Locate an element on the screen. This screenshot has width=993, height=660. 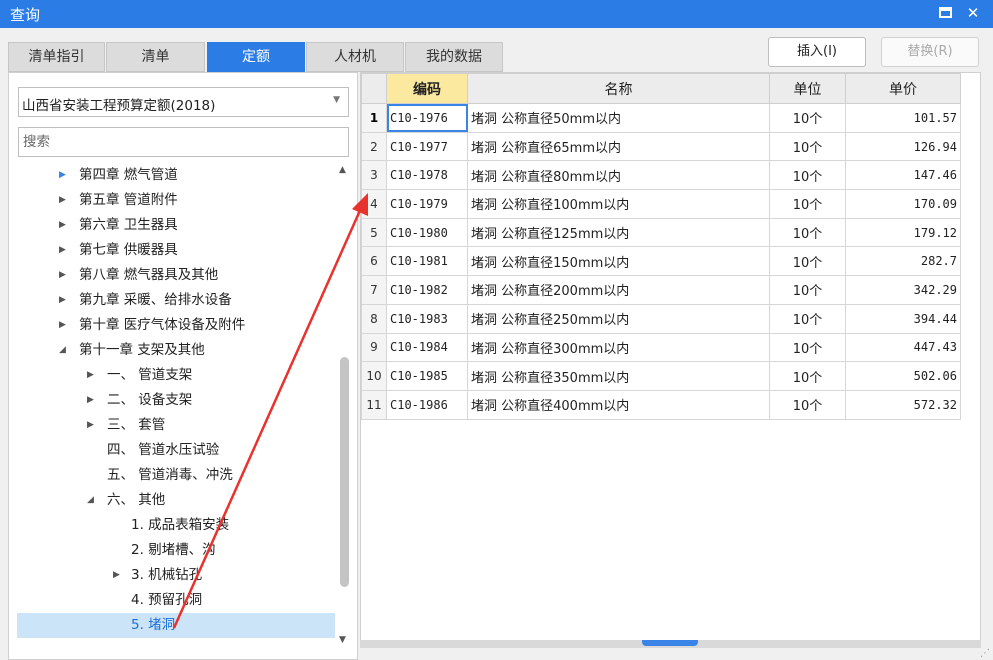
table-row: 5 C10-1980 堵洞 公称直径125mm以内 10个 179.12 is located at coordinates (661, 232).